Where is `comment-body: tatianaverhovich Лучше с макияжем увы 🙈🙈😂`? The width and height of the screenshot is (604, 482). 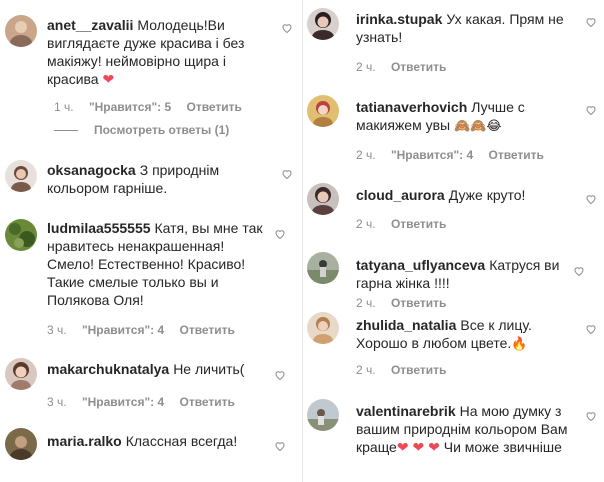
comment-body: tatianaverhovich Лучше с макияжем увы 🙈🙈😂 is located at coordinates (465, 117).